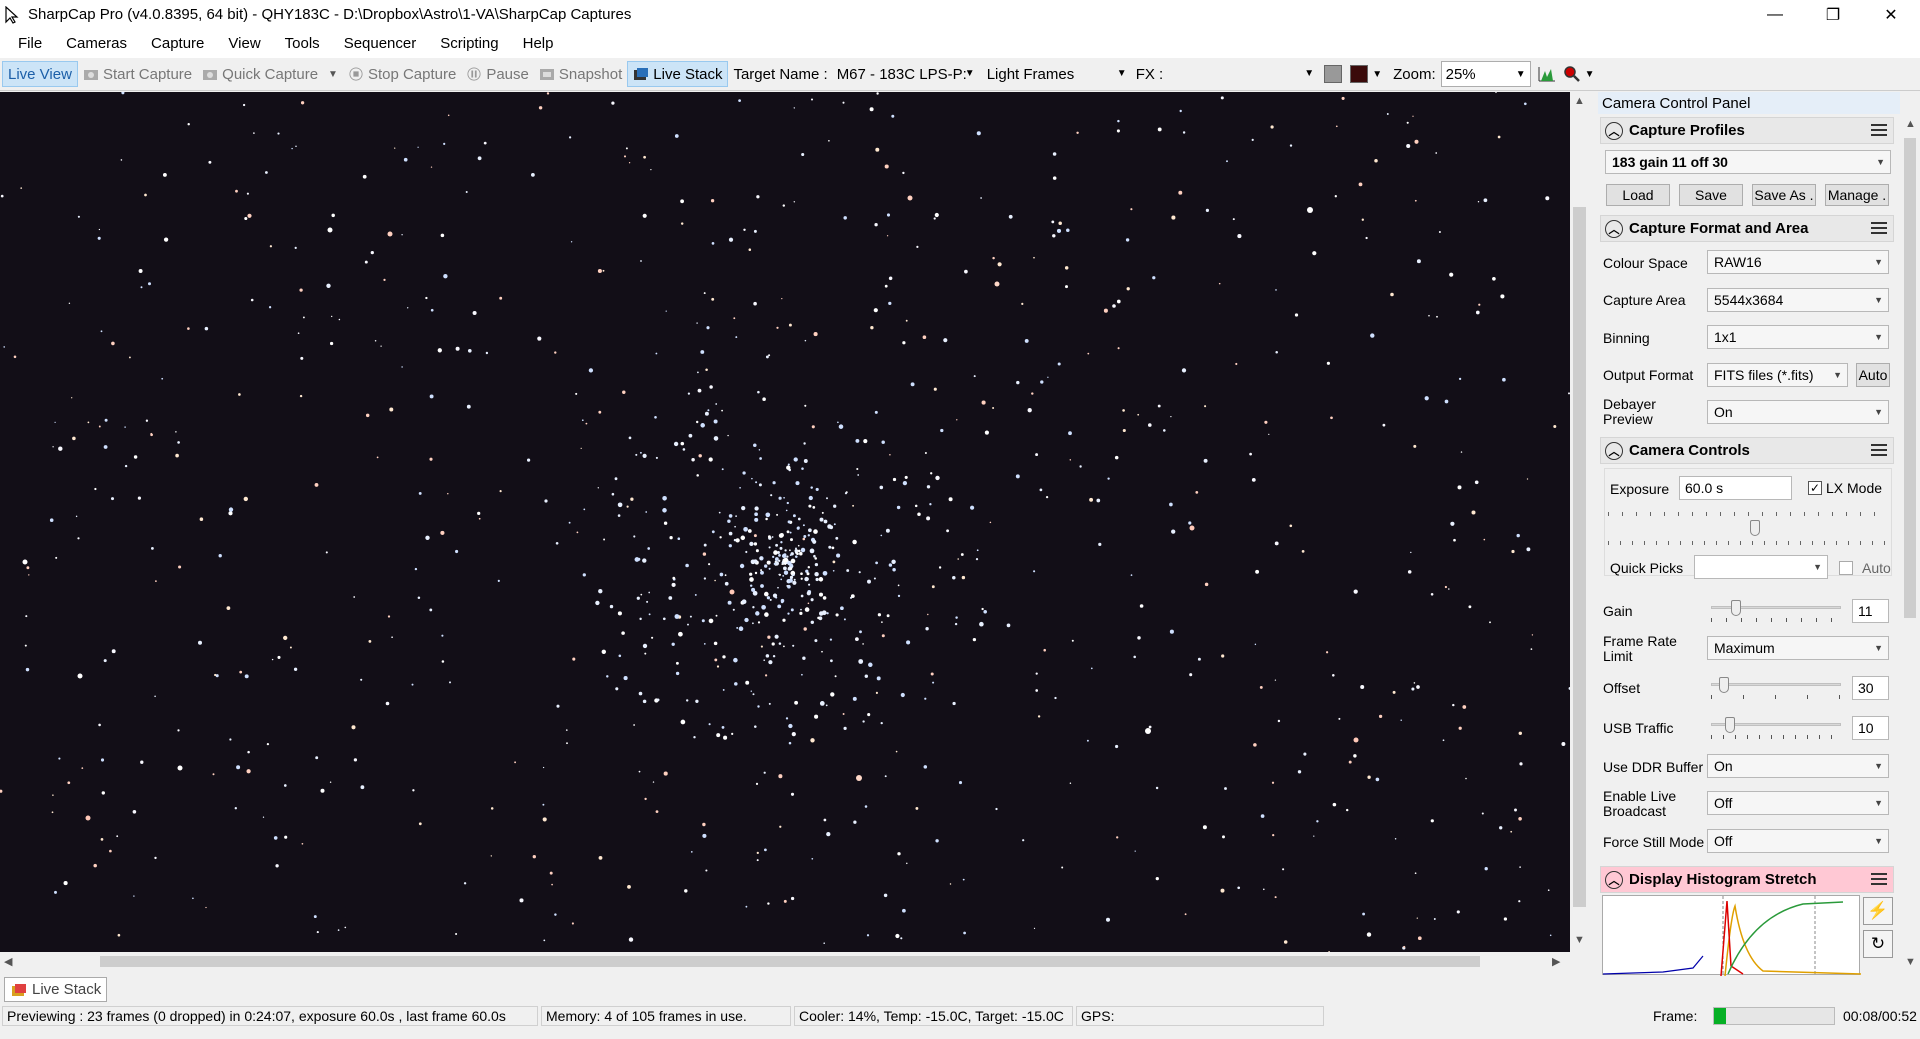 The width and height of the screenshot is (1920, 1039). What do you see at coordinates (1359, 74) in the screenshot?
I see `colour-picker-icon` at bounding box center [1359, 74].